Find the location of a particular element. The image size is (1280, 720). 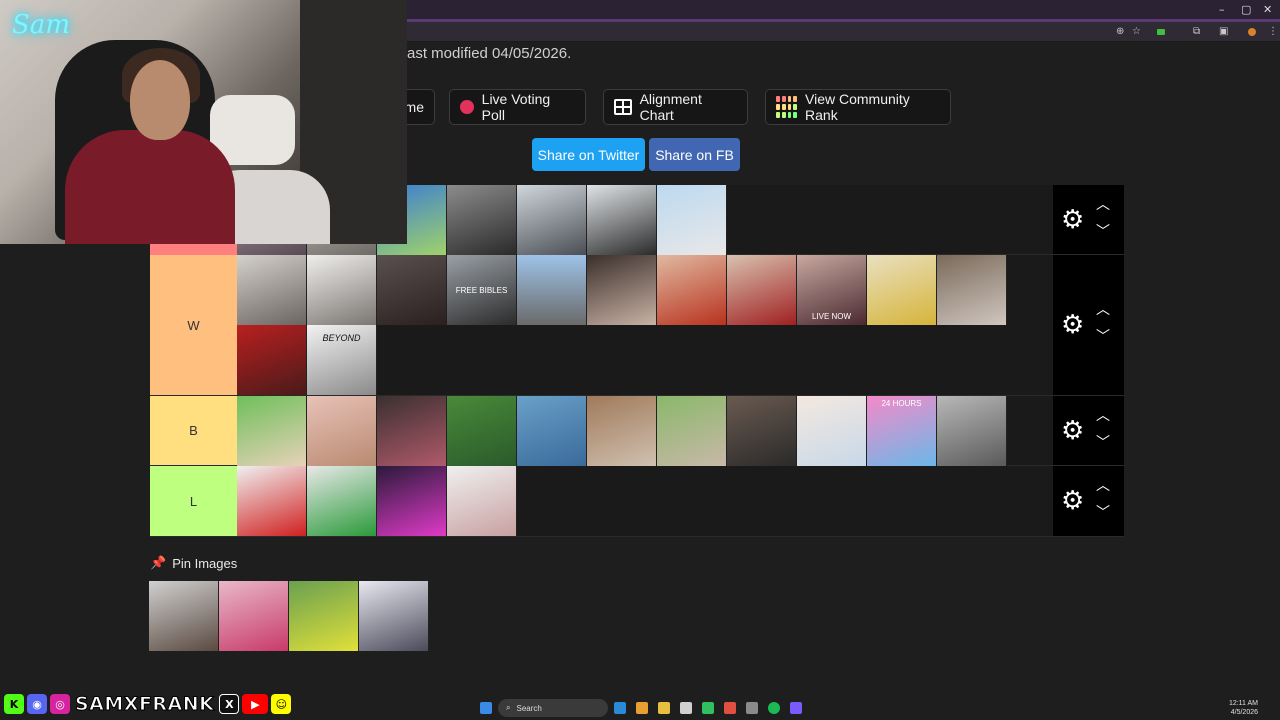

system-clock: 12:11 AM 4/5/2026 is located at coordinates (1243, 708).